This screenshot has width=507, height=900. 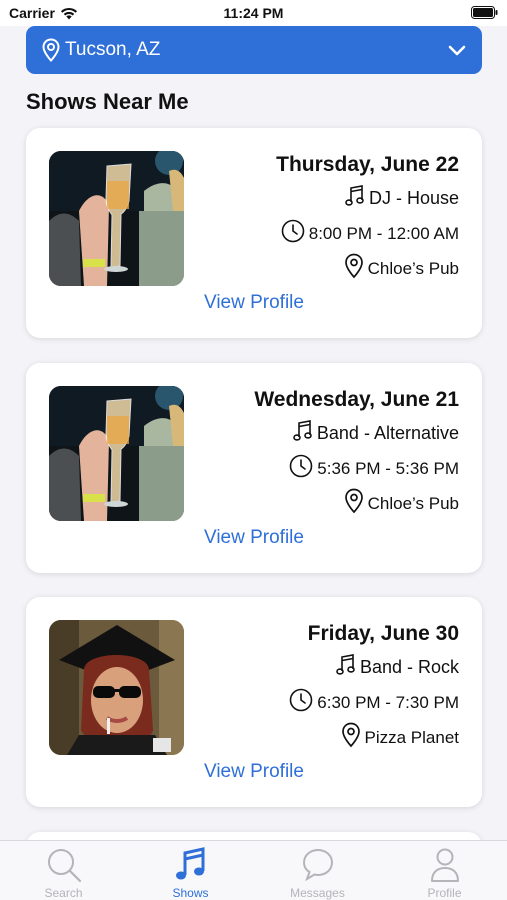 I want to click on show-time-row: 8:00 PM - 12:00 AM, so click(x=370, y=233).